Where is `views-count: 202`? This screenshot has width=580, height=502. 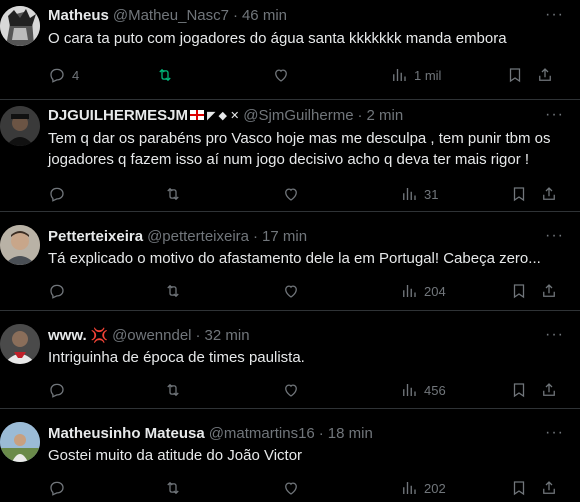 views-count: 202 is located at coordinates (435, 488).